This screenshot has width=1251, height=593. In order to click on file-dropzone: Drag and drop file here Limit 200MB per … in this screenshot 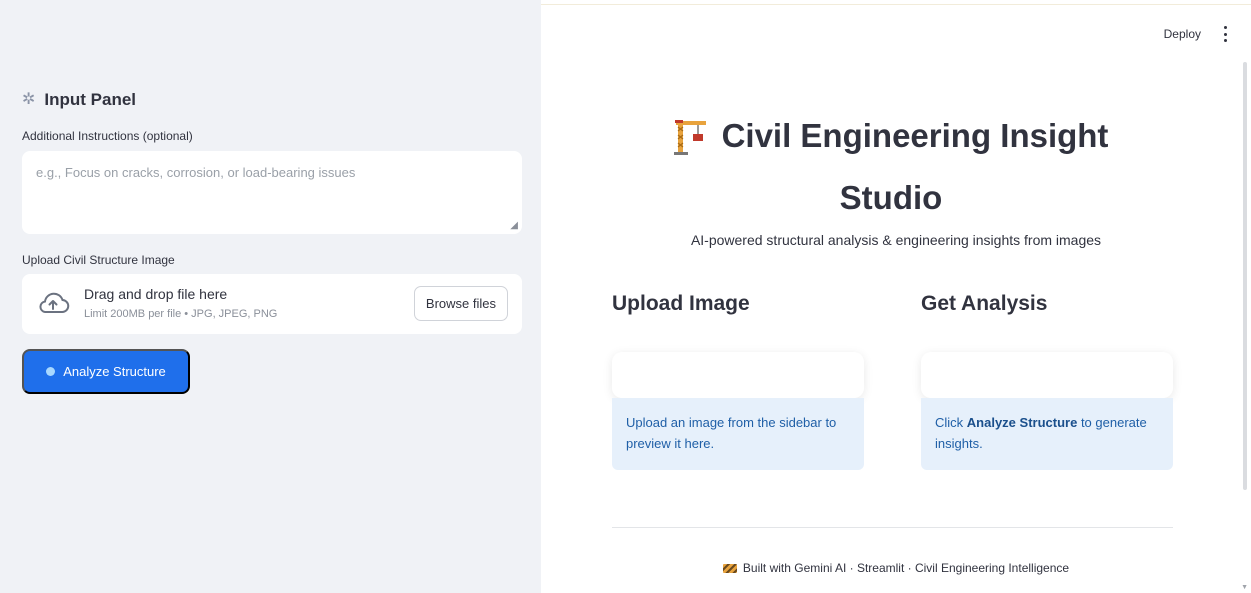, I will do `click(272, 304)`.